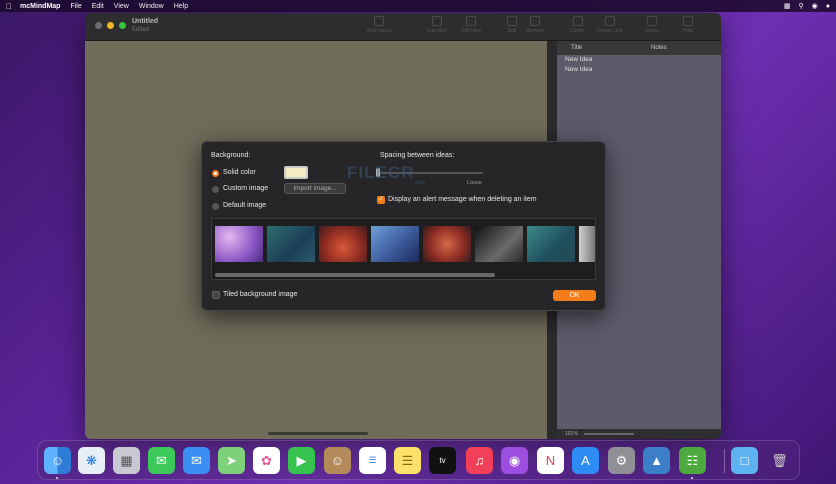 Image resolution: width=836 pixels, height=484 pixels. I want to click on maps-icon: ➤, so click(231, 460).